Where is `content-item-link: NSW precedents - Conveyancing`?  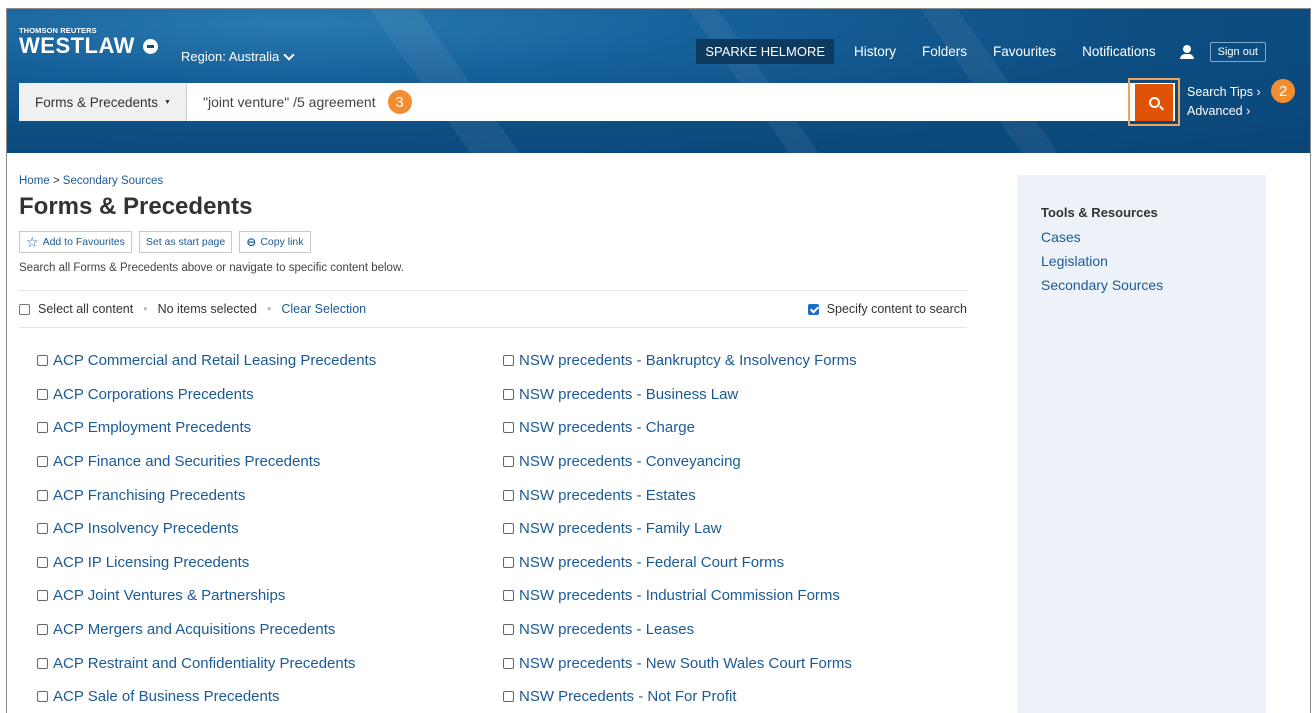 content-item-link: NSW precedents - Conveyancing is located at coordinates (630, 461).